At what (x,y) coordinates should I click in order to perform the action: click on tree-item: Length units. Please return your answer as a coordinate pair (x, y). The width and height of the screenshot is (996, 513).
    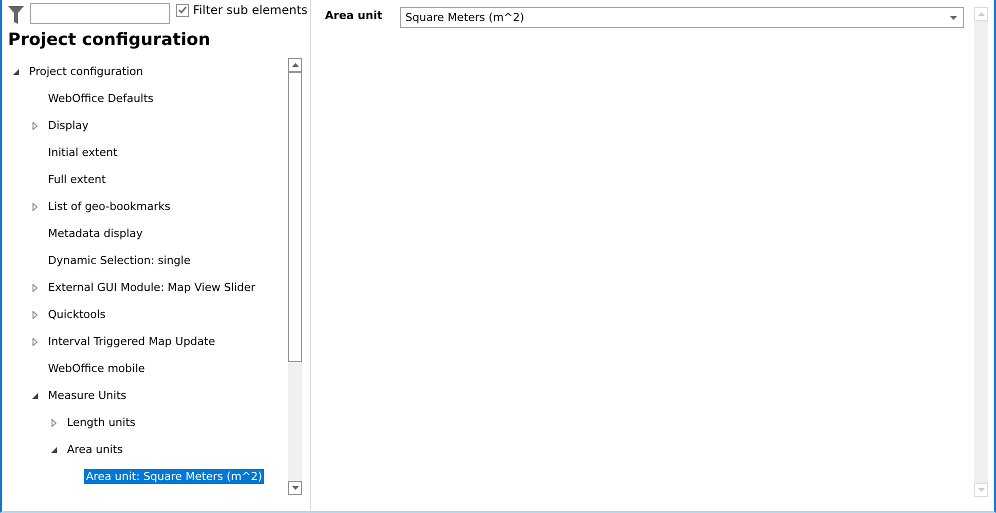
    Looking at the image, I should click on (101, 422).